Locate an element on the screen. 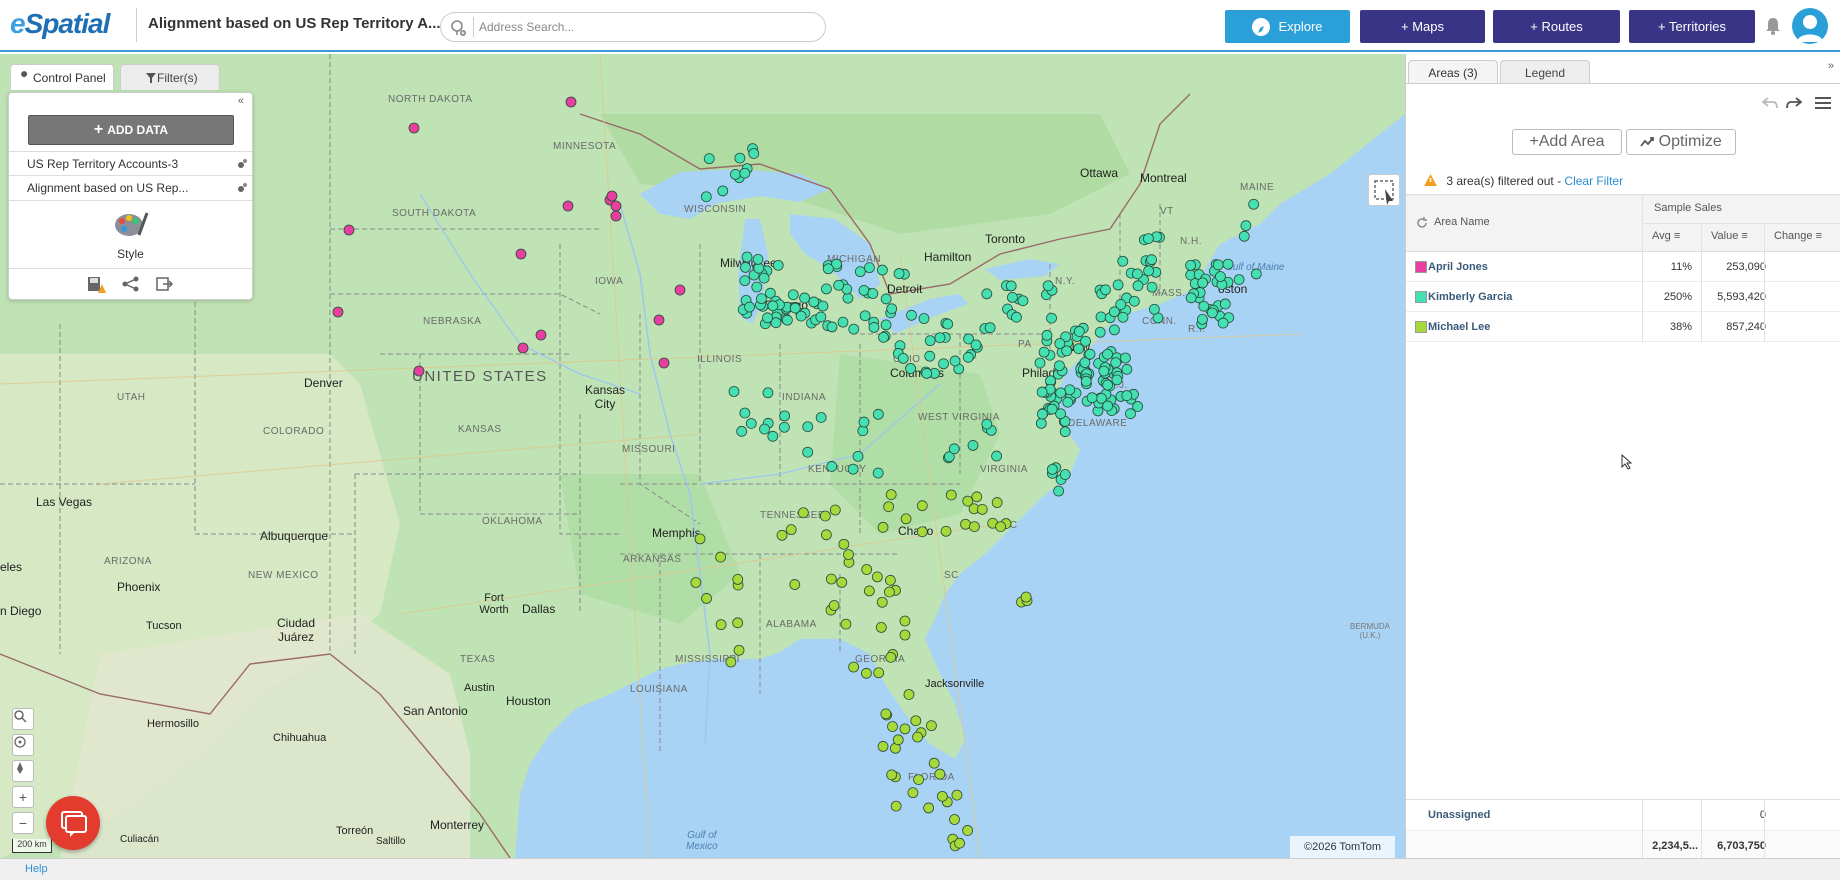 Image resolution: width=1840 pixels, height=880 pixels. col-avg: Avg ≡ is located at coordinates (1666, 236).